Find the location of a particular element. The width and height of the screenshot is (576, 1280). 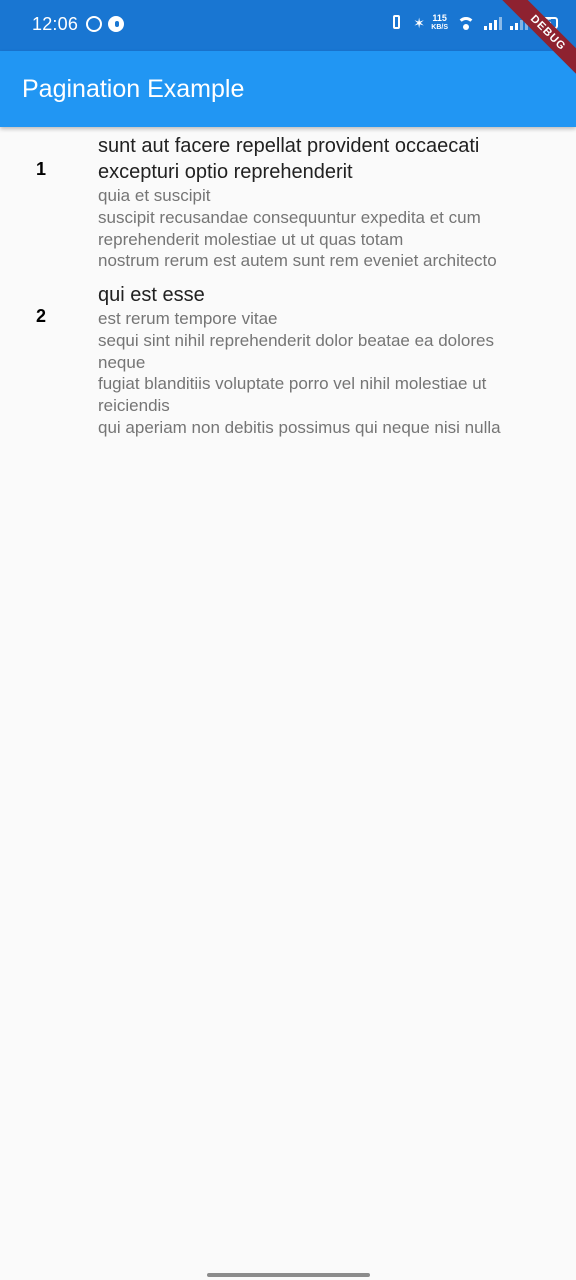

item-index: 2 is located at coordinates (41, 316).